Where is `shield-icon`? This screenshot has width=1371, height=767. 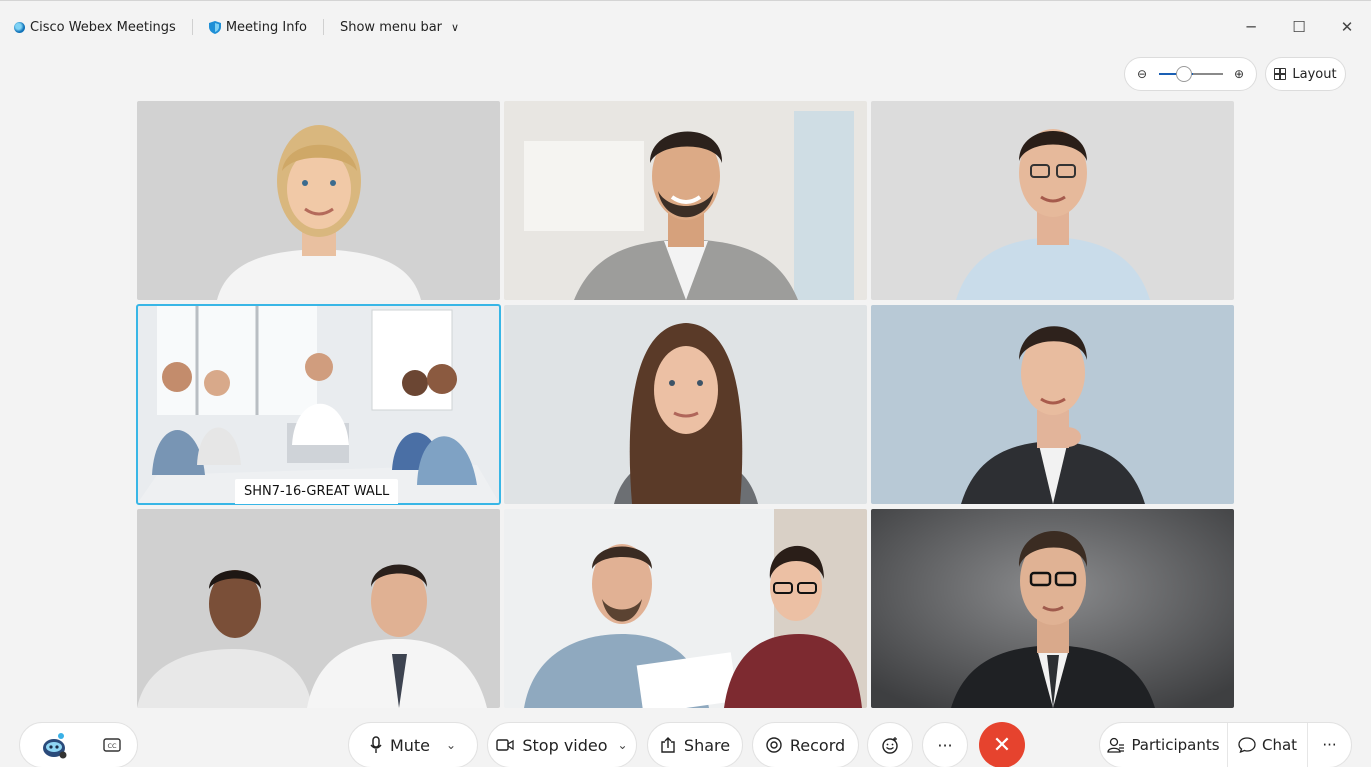 shield-icon is located at coordinates (214, 27).